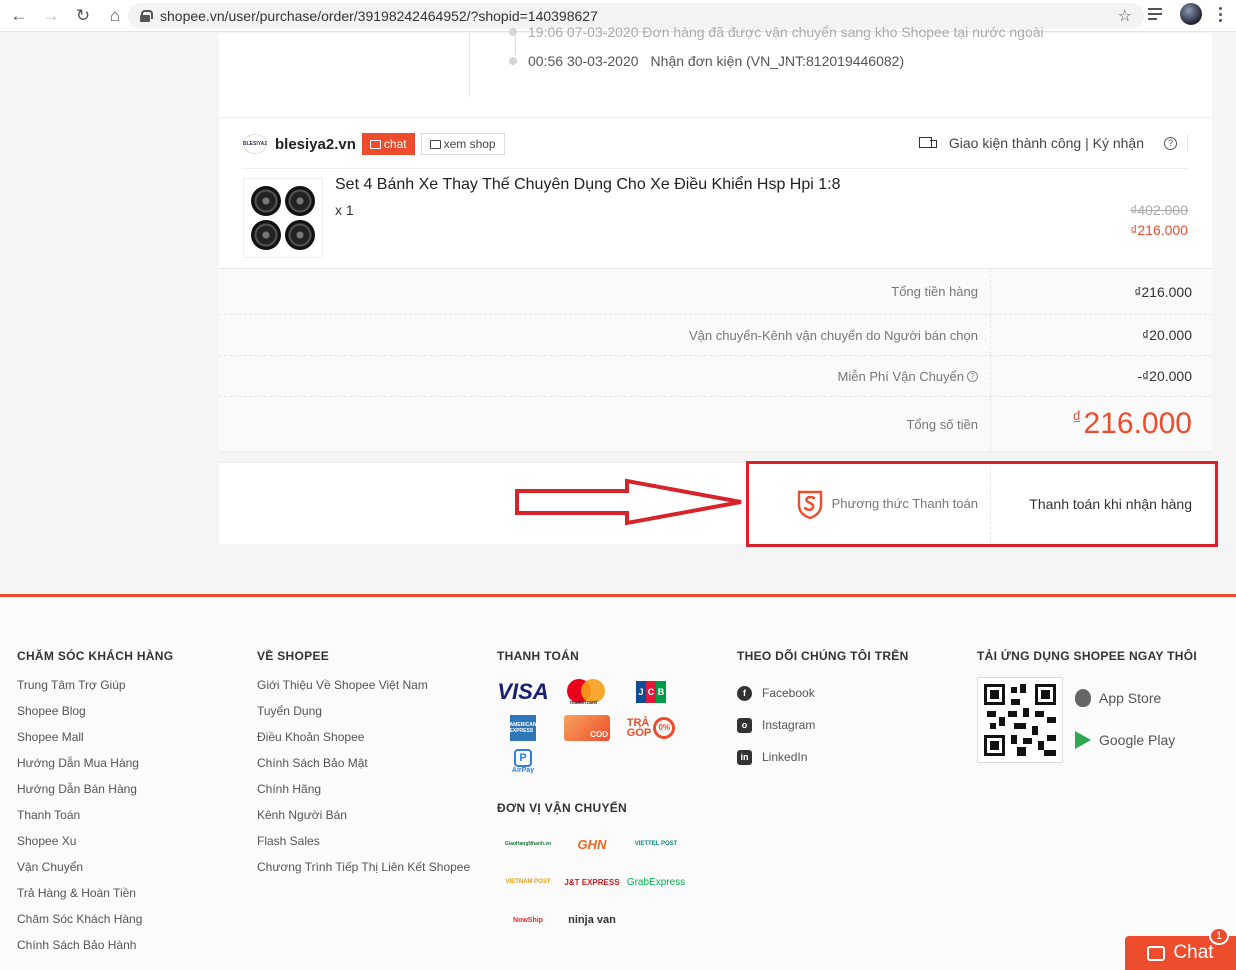 The height and width of the screenshot is (970, 1236). I want to click on menu-kebab-icon, so click(1220, 14).